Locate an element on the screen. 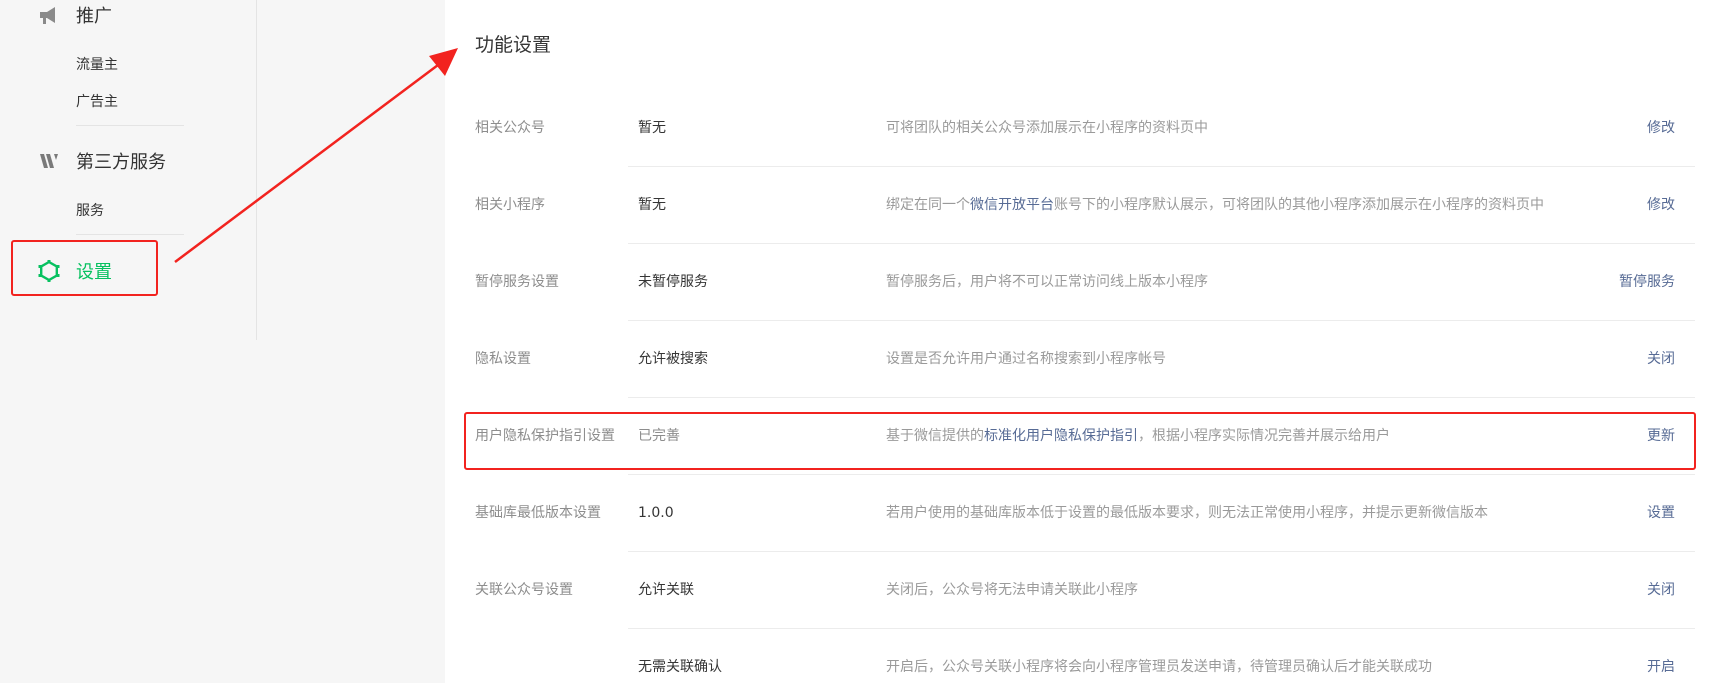 This screenshot has width=1727, height=683. annotation-arrow is located at coordinates (316, 156).